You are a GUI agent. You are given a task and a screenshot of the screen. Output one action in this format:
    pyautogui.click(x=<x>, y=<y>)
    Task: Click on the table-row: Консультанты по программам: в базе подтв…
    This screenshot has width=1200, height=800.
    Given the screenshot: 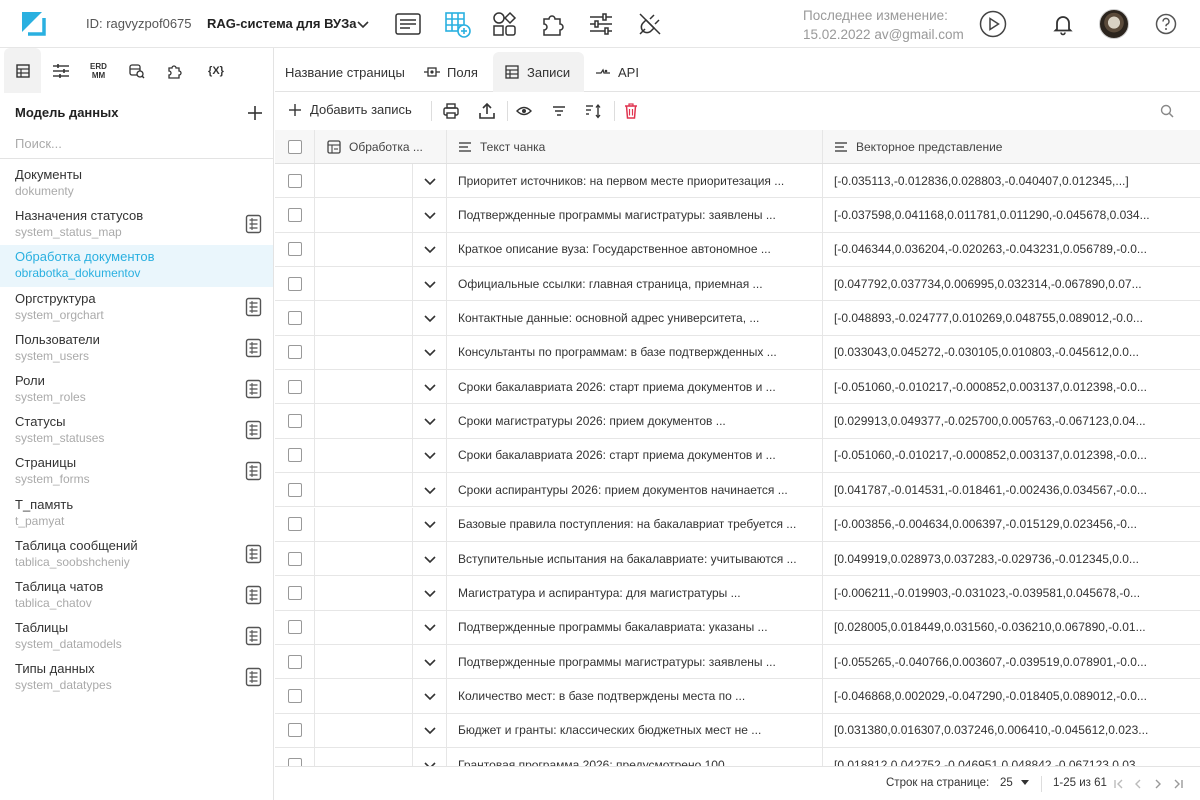 What is the action you would take?
    pyautogui.click(x=737, y=353)
    